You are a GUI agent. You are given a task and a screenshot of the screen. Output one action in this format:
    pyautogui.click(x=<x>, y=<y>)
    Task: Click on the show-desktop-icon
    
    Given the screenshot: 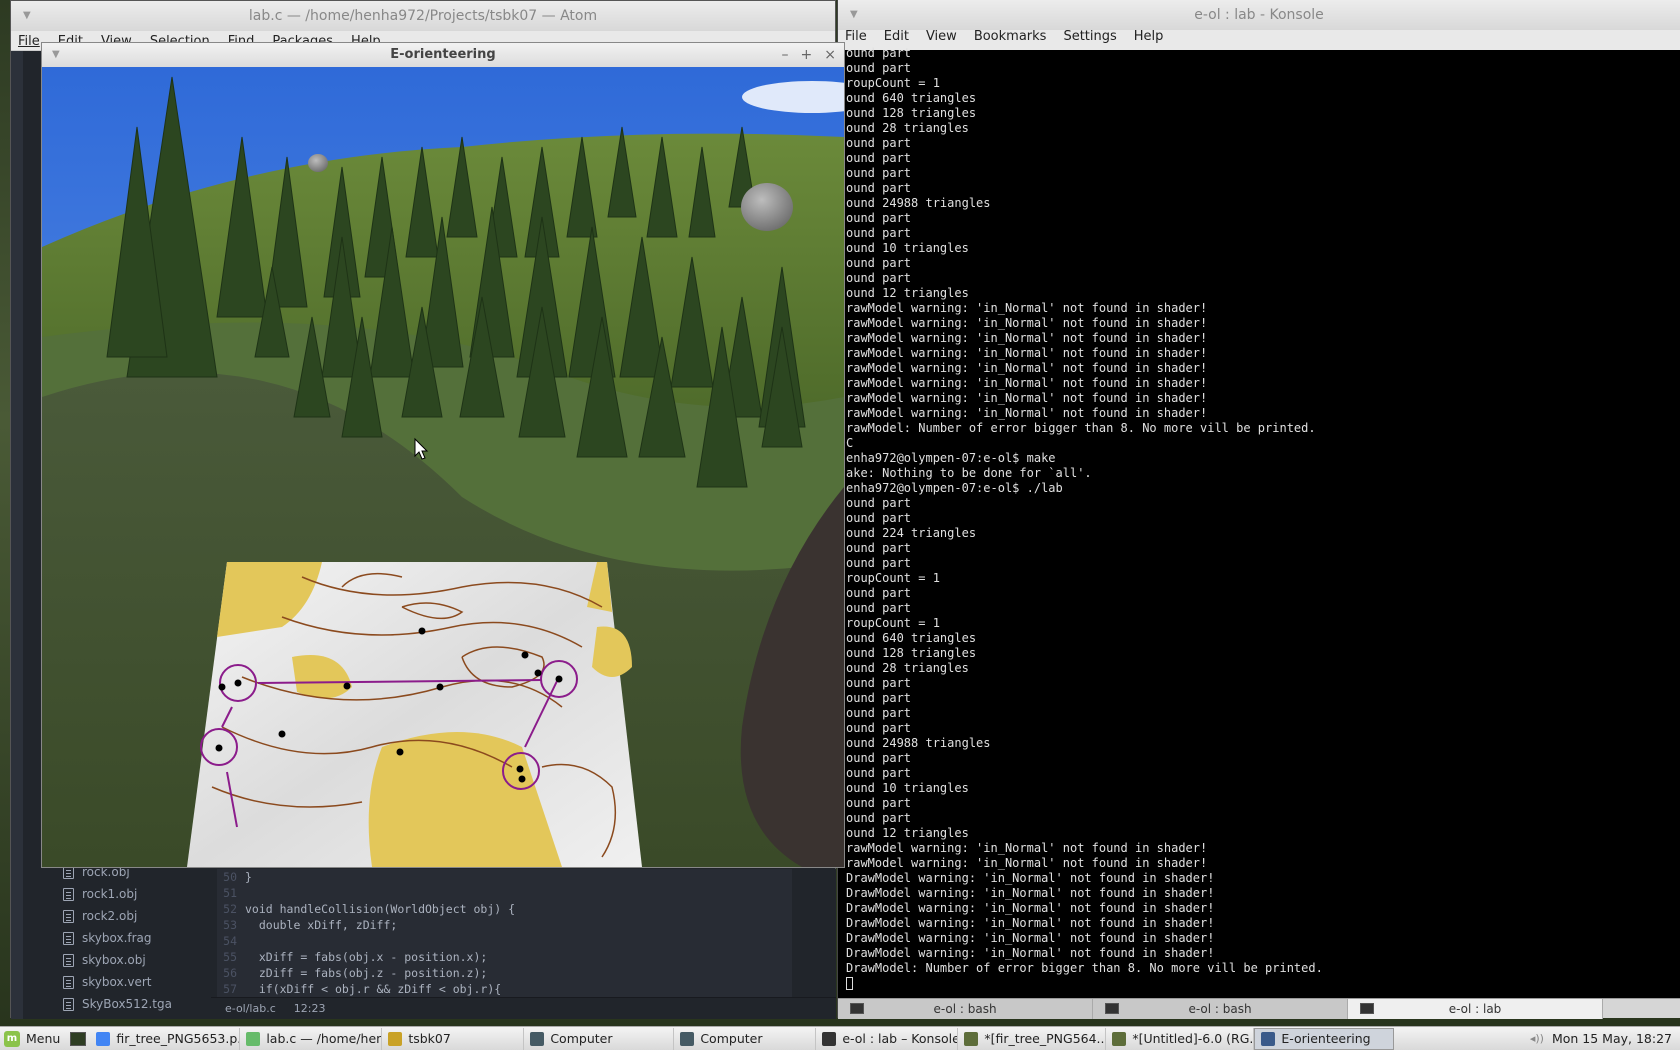 What is the action you would take?
    pyautogui.click(x=78, y=1038)
    